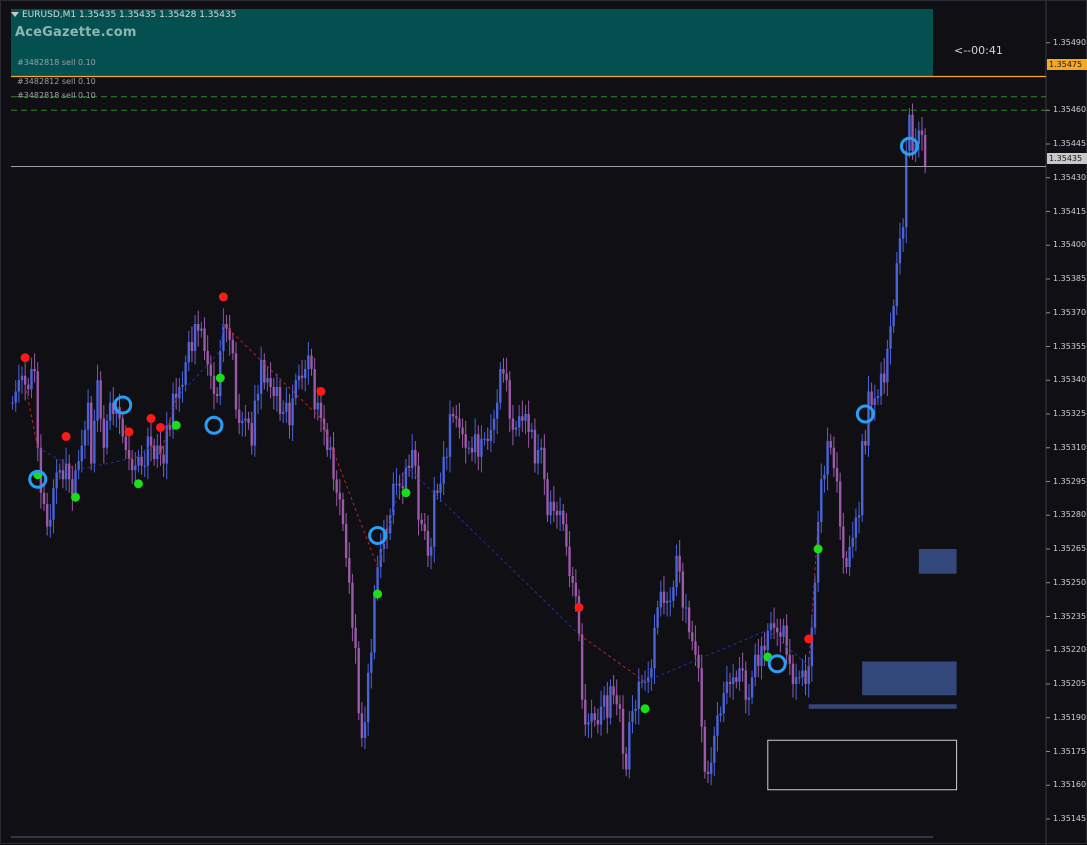 The height and width of the screenshot is (845, 1087). What do you see at coordinates (1070, 42) in the screenshot?
I see `price-tick-label: 1.35490` at bounding box center [1070, 42].